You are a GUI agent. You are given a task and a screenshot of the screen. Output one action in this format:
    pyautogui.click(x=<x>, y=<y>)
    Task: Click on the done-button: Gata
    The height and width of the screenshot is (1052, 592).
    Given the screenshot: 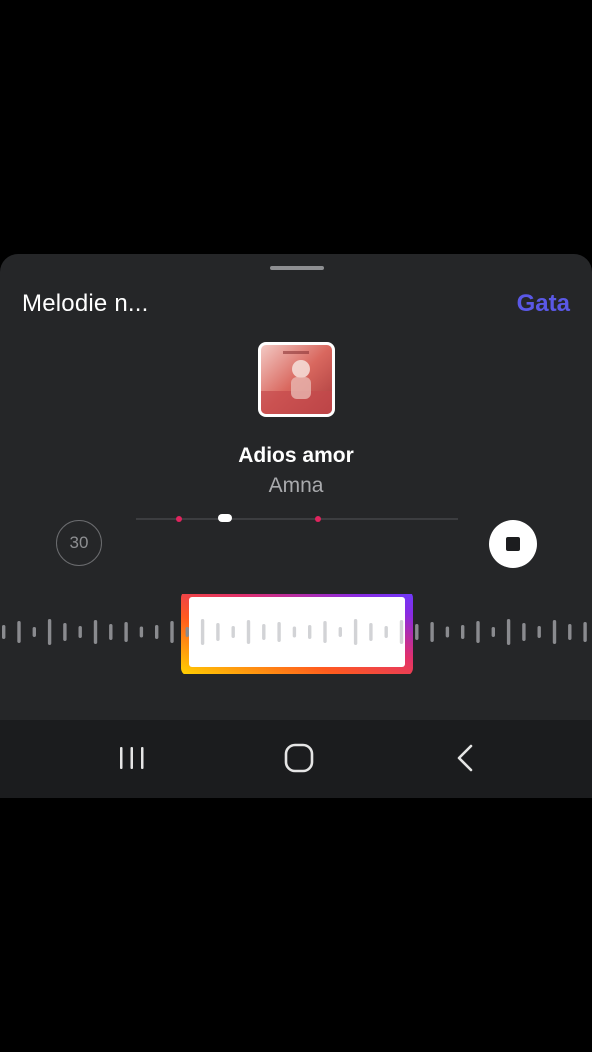 What is the action you would take?
    pyautogui.click(x=543, y=304)
    